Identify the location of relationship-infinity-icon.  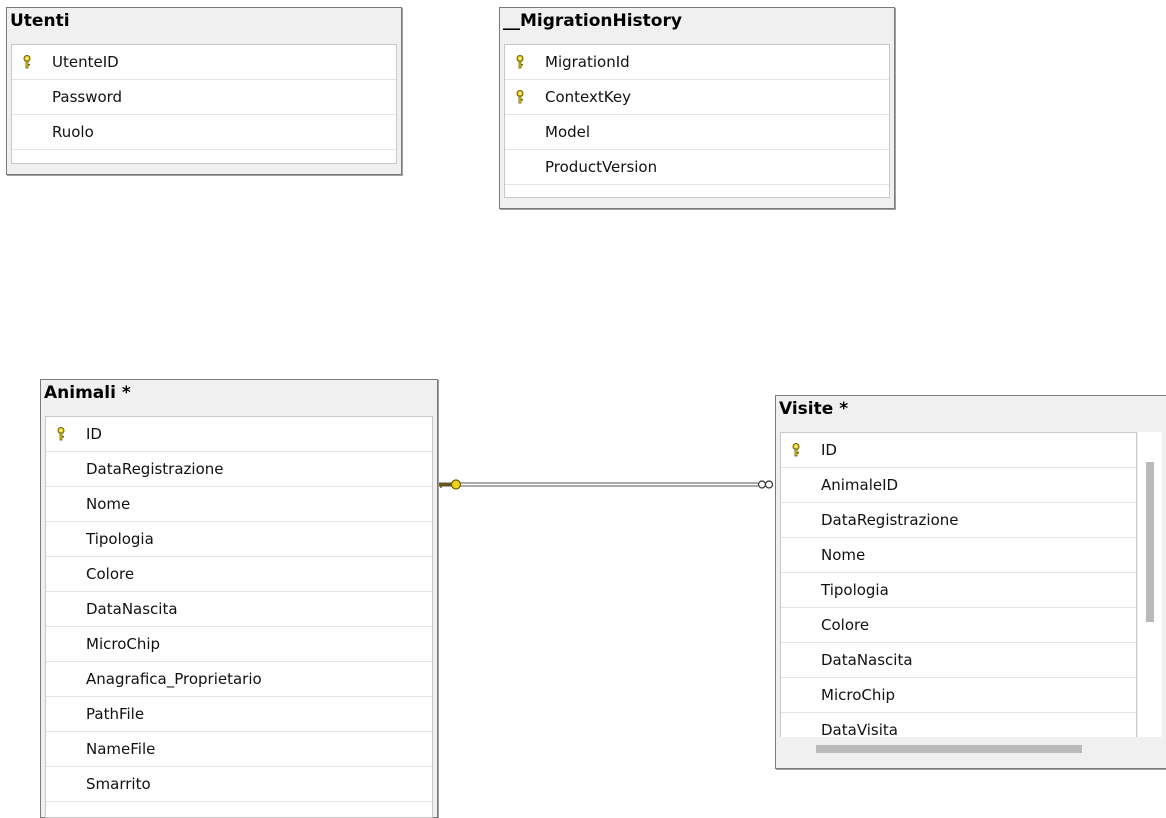
(765, 484).